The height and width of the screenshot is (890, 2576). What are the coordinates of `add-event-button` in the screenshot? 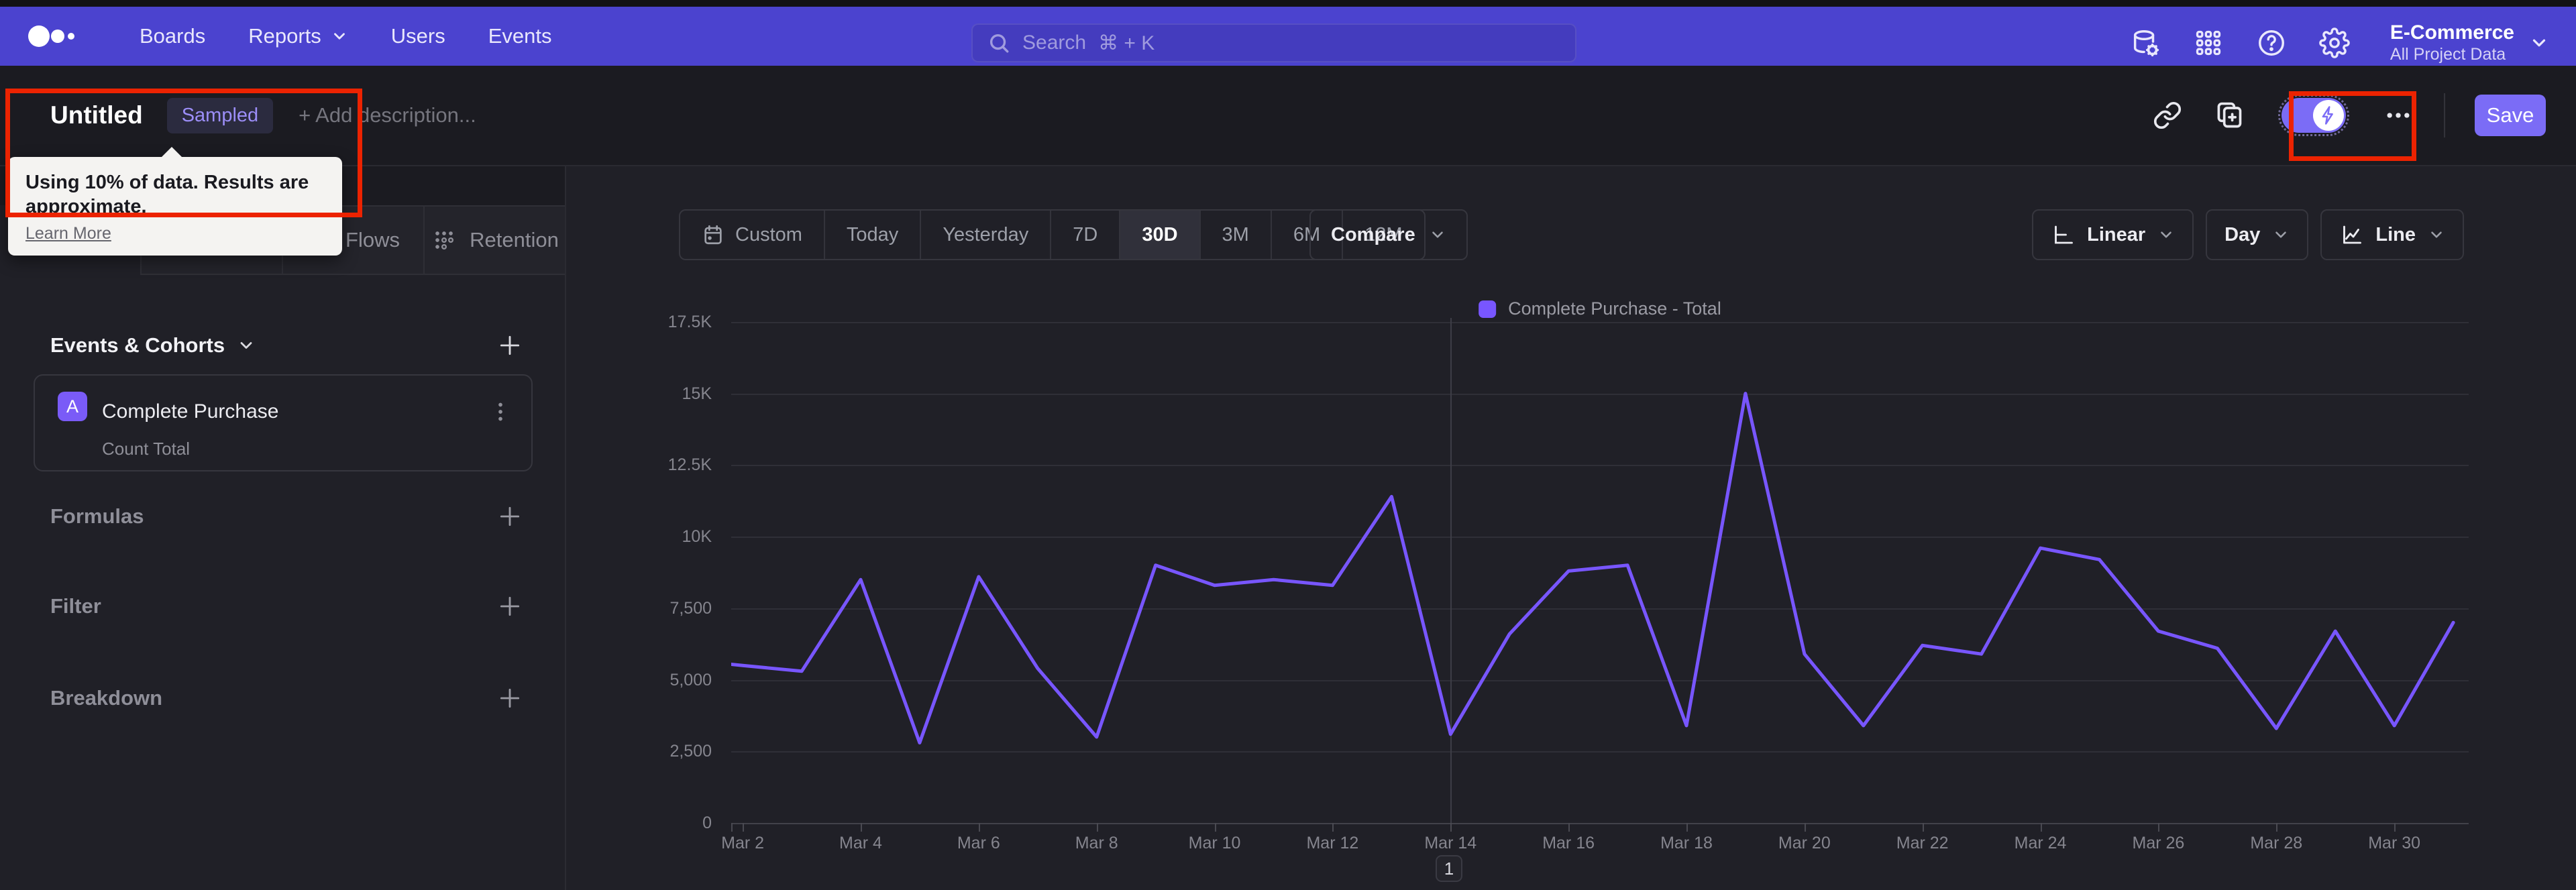 It's located at (510, 345).